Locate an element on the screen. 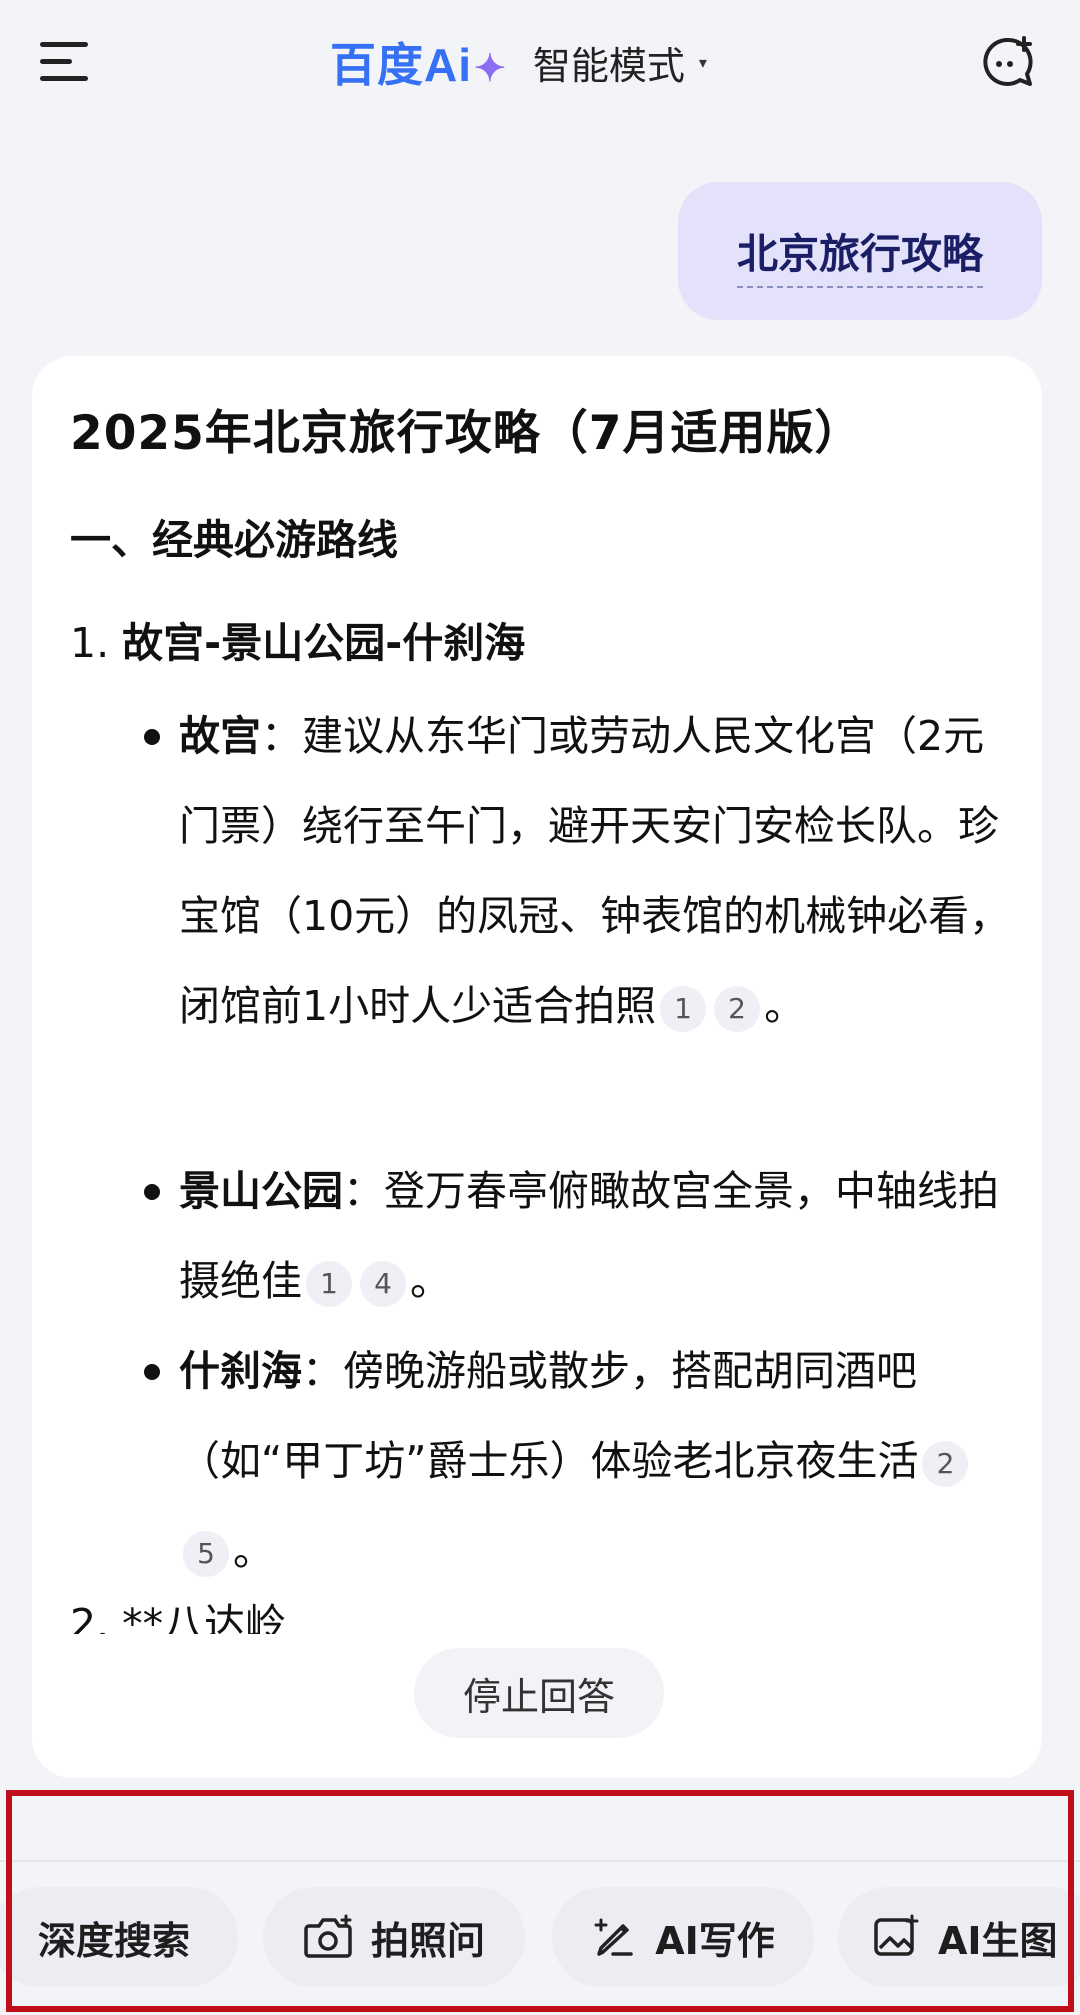 This screenshot has height=2015, width=1080. chip-label: 深度搜索 is located at coordinates (113, 1940).